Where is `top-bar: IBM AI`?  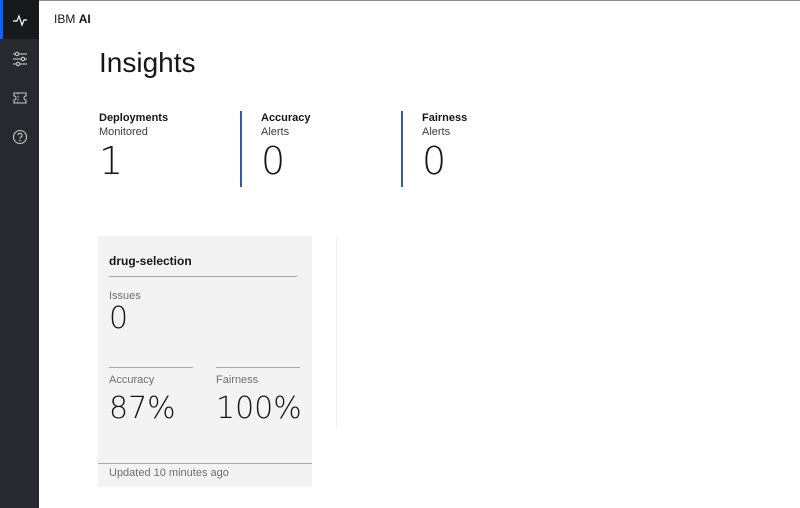 top-bar: IBM AI is located at coordinates (419, 18).